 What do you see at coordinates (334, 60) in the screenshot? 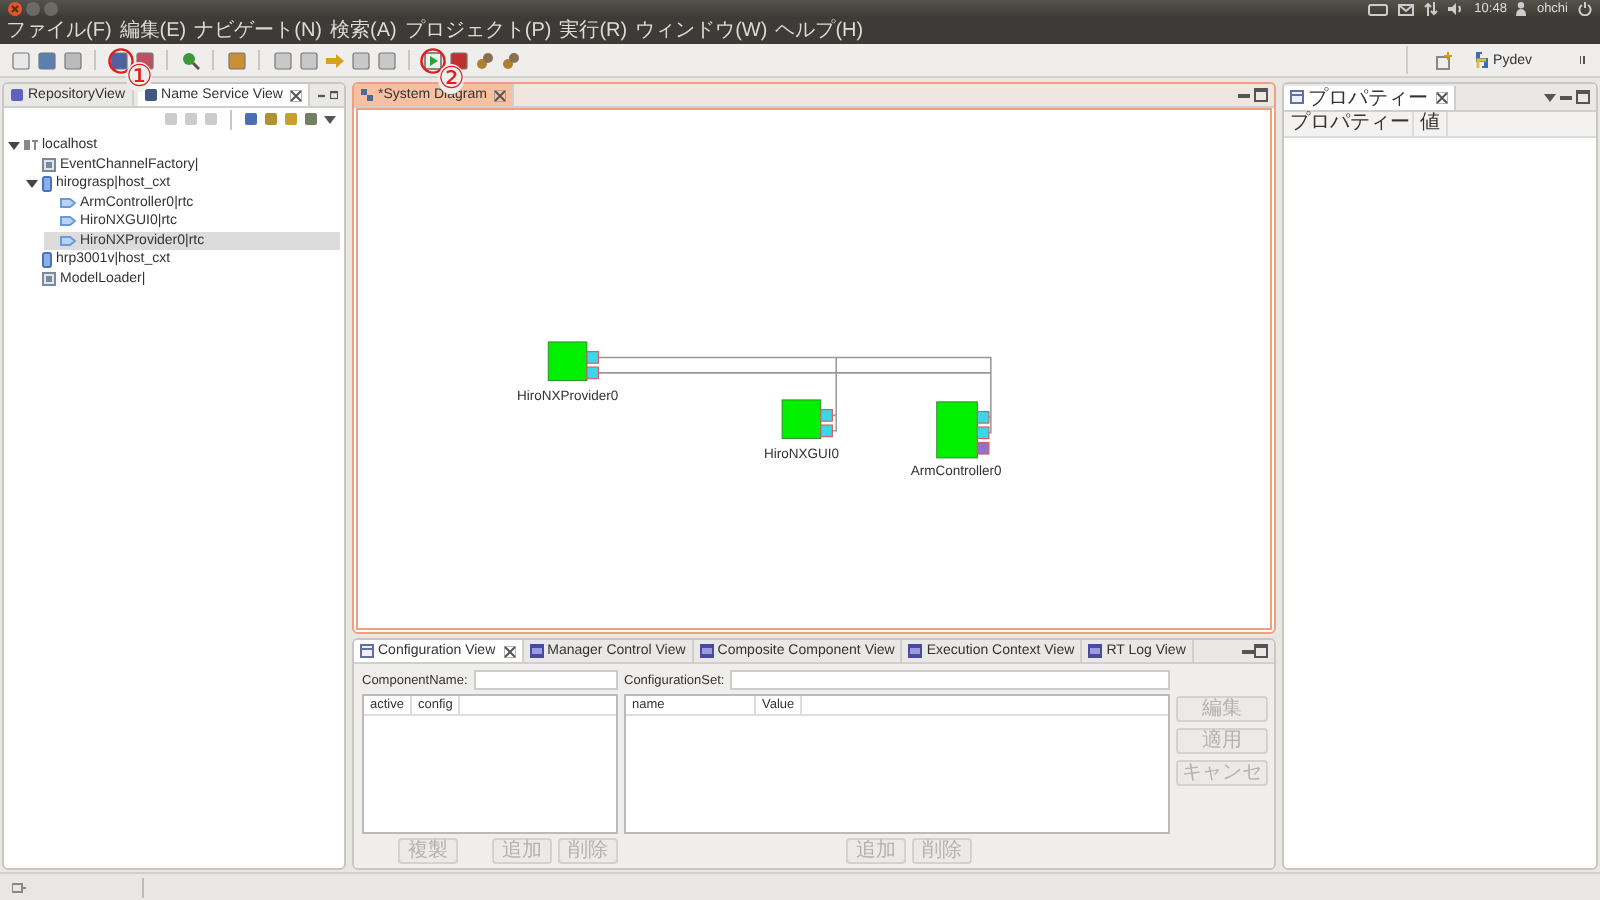
I see `arrow-icon` at bounding box center [334, 60].